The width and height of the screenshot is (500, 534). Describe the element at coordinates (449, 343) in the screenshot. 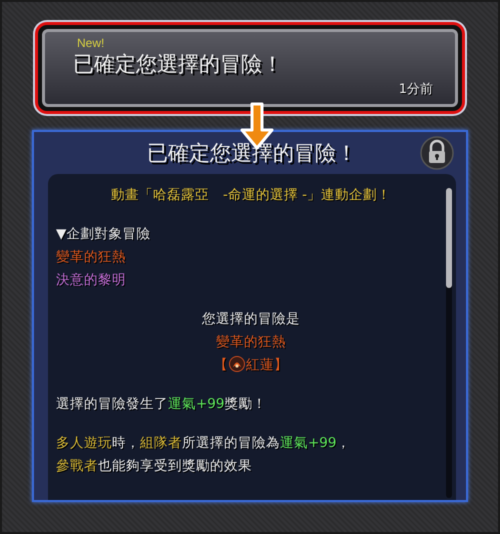

I see `scrollbar` at that location.